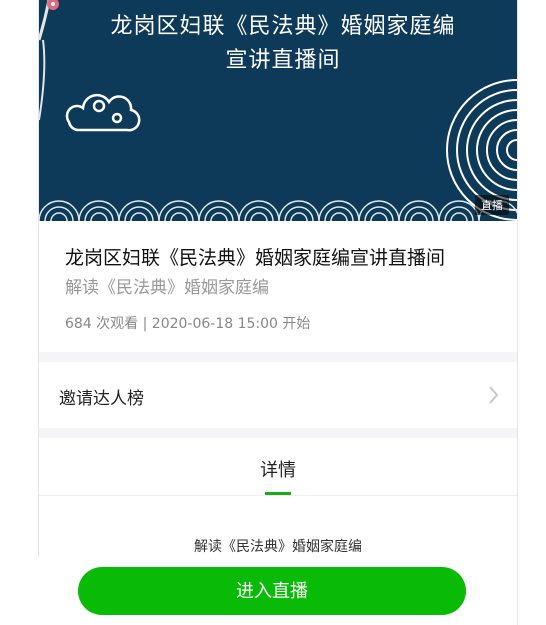  I want to click on live-title: 龙岗区妇联《民法典》婚姻家庭编宣讲直播间, so click(255, 258).